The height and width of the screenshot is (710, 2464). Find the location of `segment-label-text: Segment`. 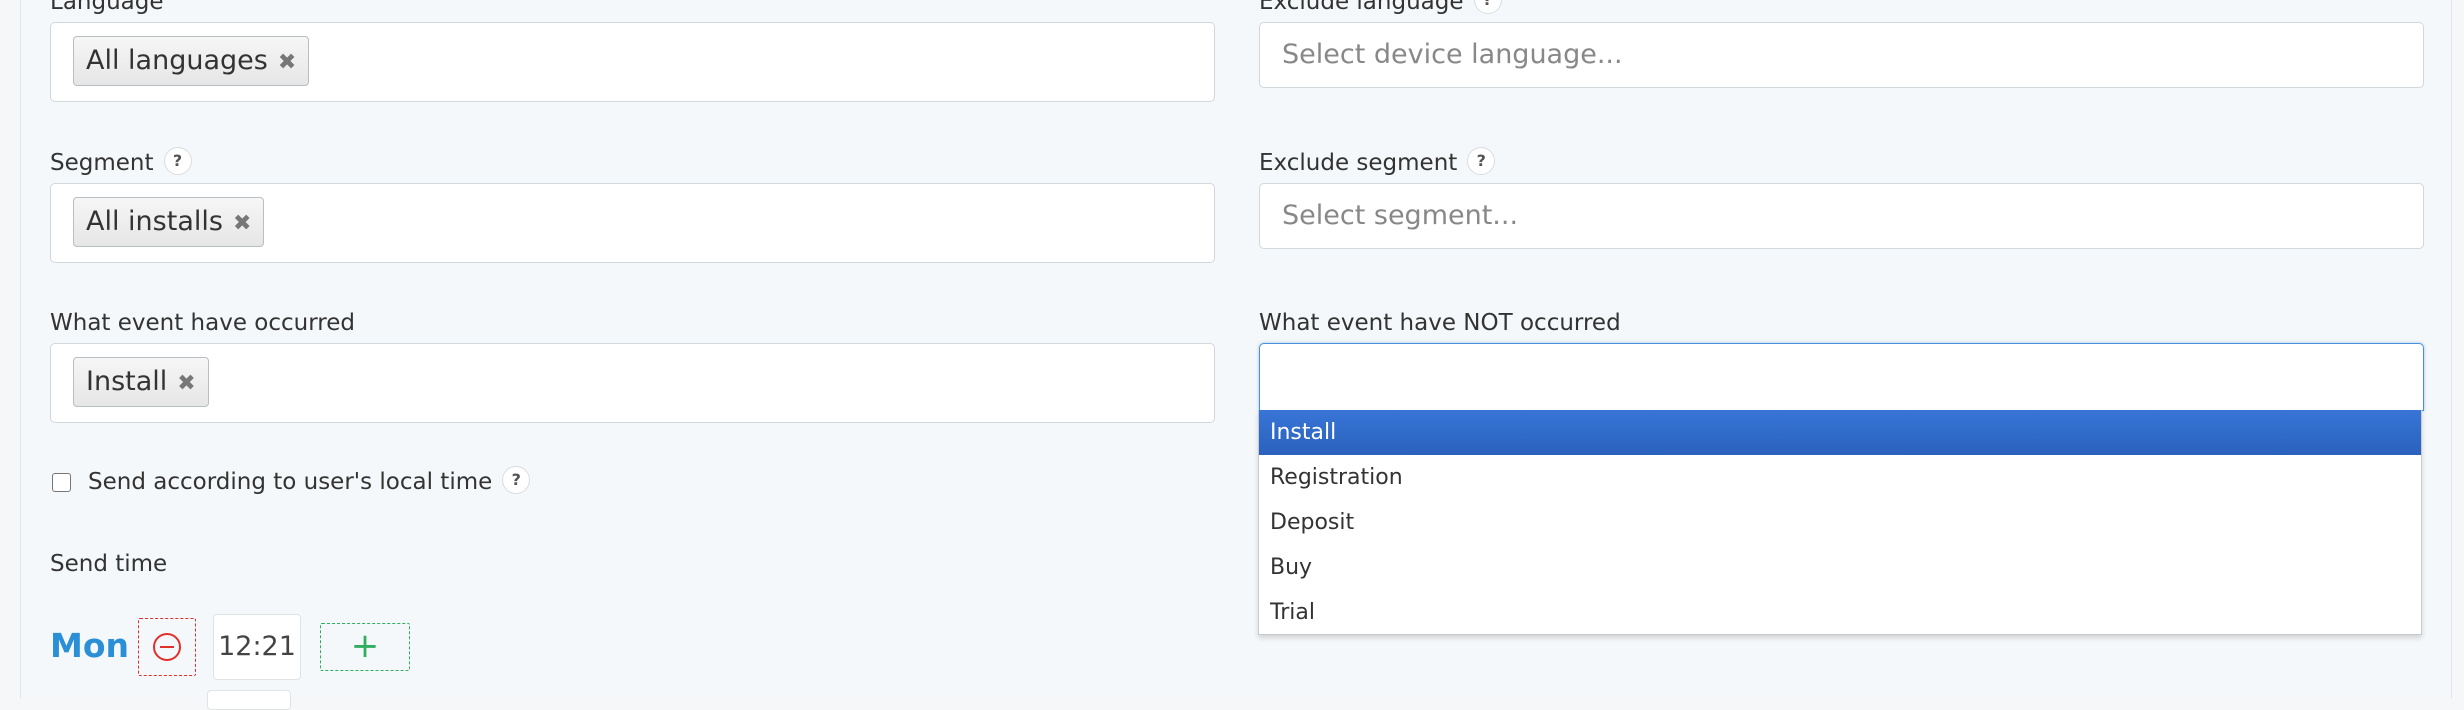

segment-label-text: Segment is located at coordinates (102, 163).